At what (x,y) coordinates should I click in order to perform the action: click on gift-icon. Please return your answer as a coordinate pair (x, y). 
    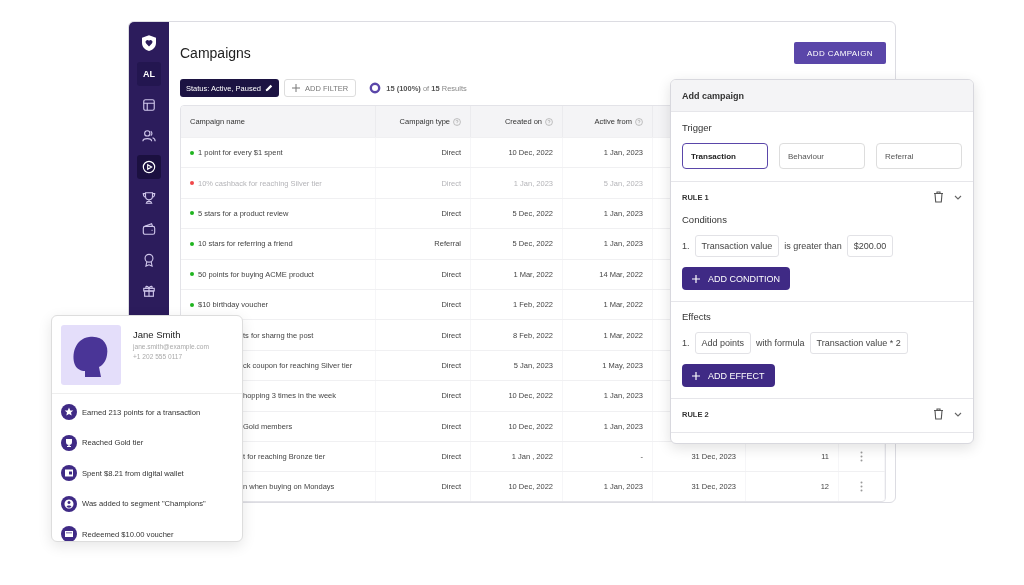
    Looking at the image, I should click on (149, 291).